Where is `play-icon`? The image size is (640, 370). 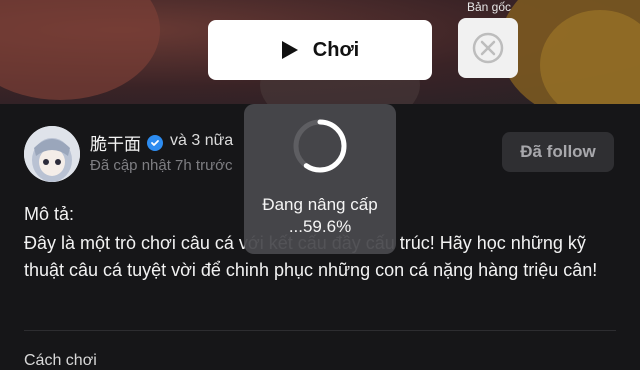
play-icon is located at coordinates (289, 50).